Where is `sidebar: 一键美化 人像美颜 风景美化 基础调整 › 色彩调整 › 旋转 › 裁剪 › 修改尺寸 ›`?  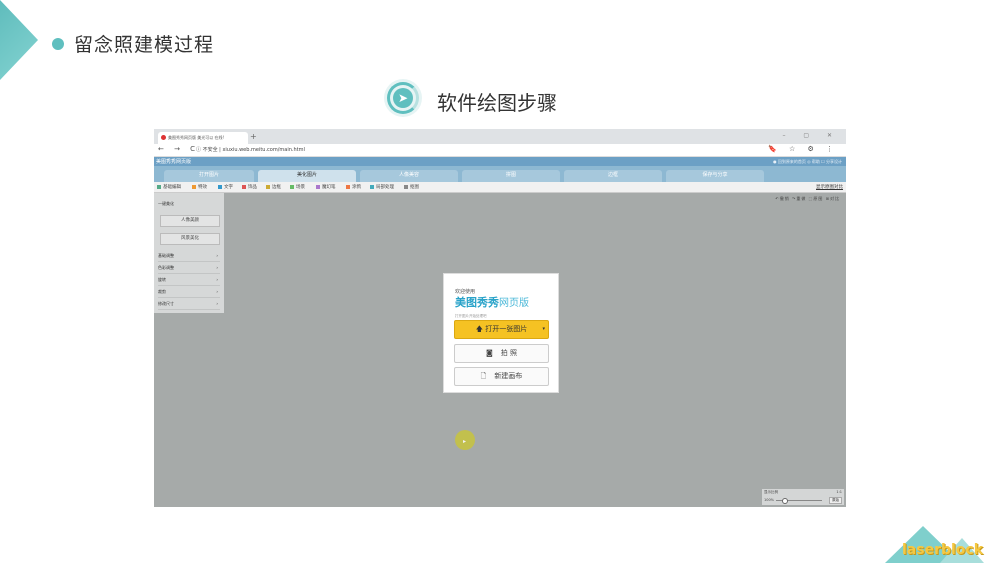 sidebar: 一键美化 人像美颜 风景美化 基础调整 › 色彩调整 › 旋转 › 裁剪 › 修改尺寸 › is located at coordinates (189, 253).